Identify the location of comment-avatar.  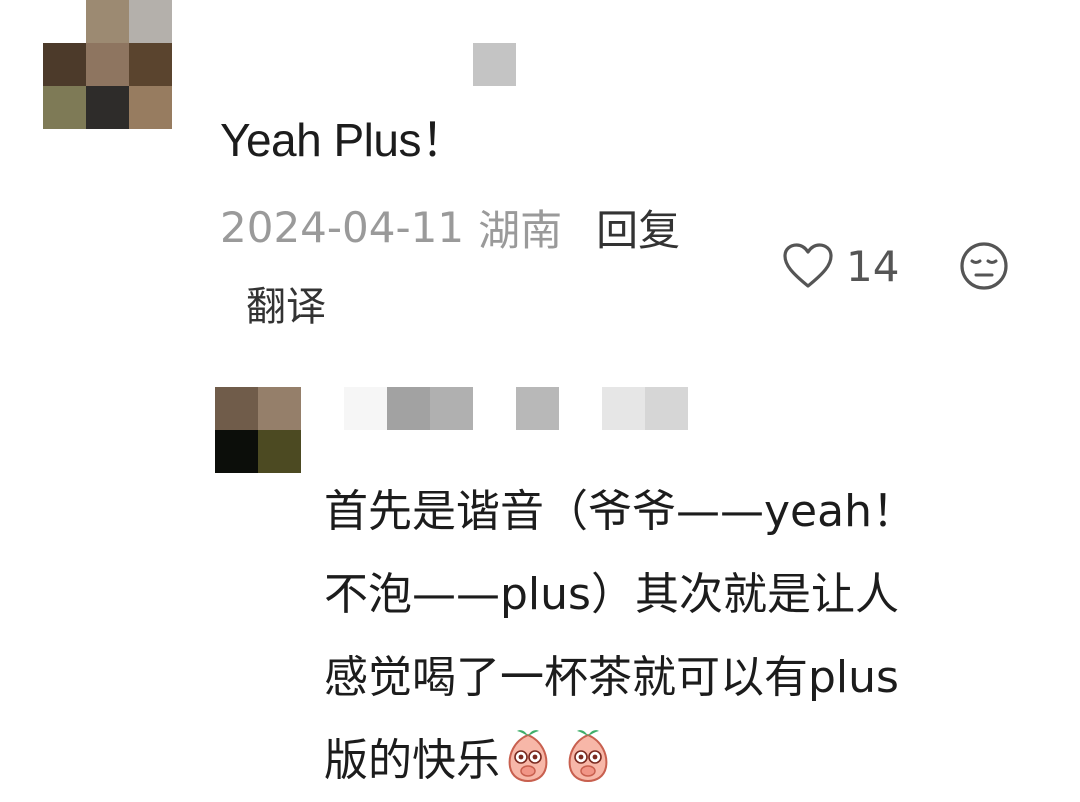
(107, 64).